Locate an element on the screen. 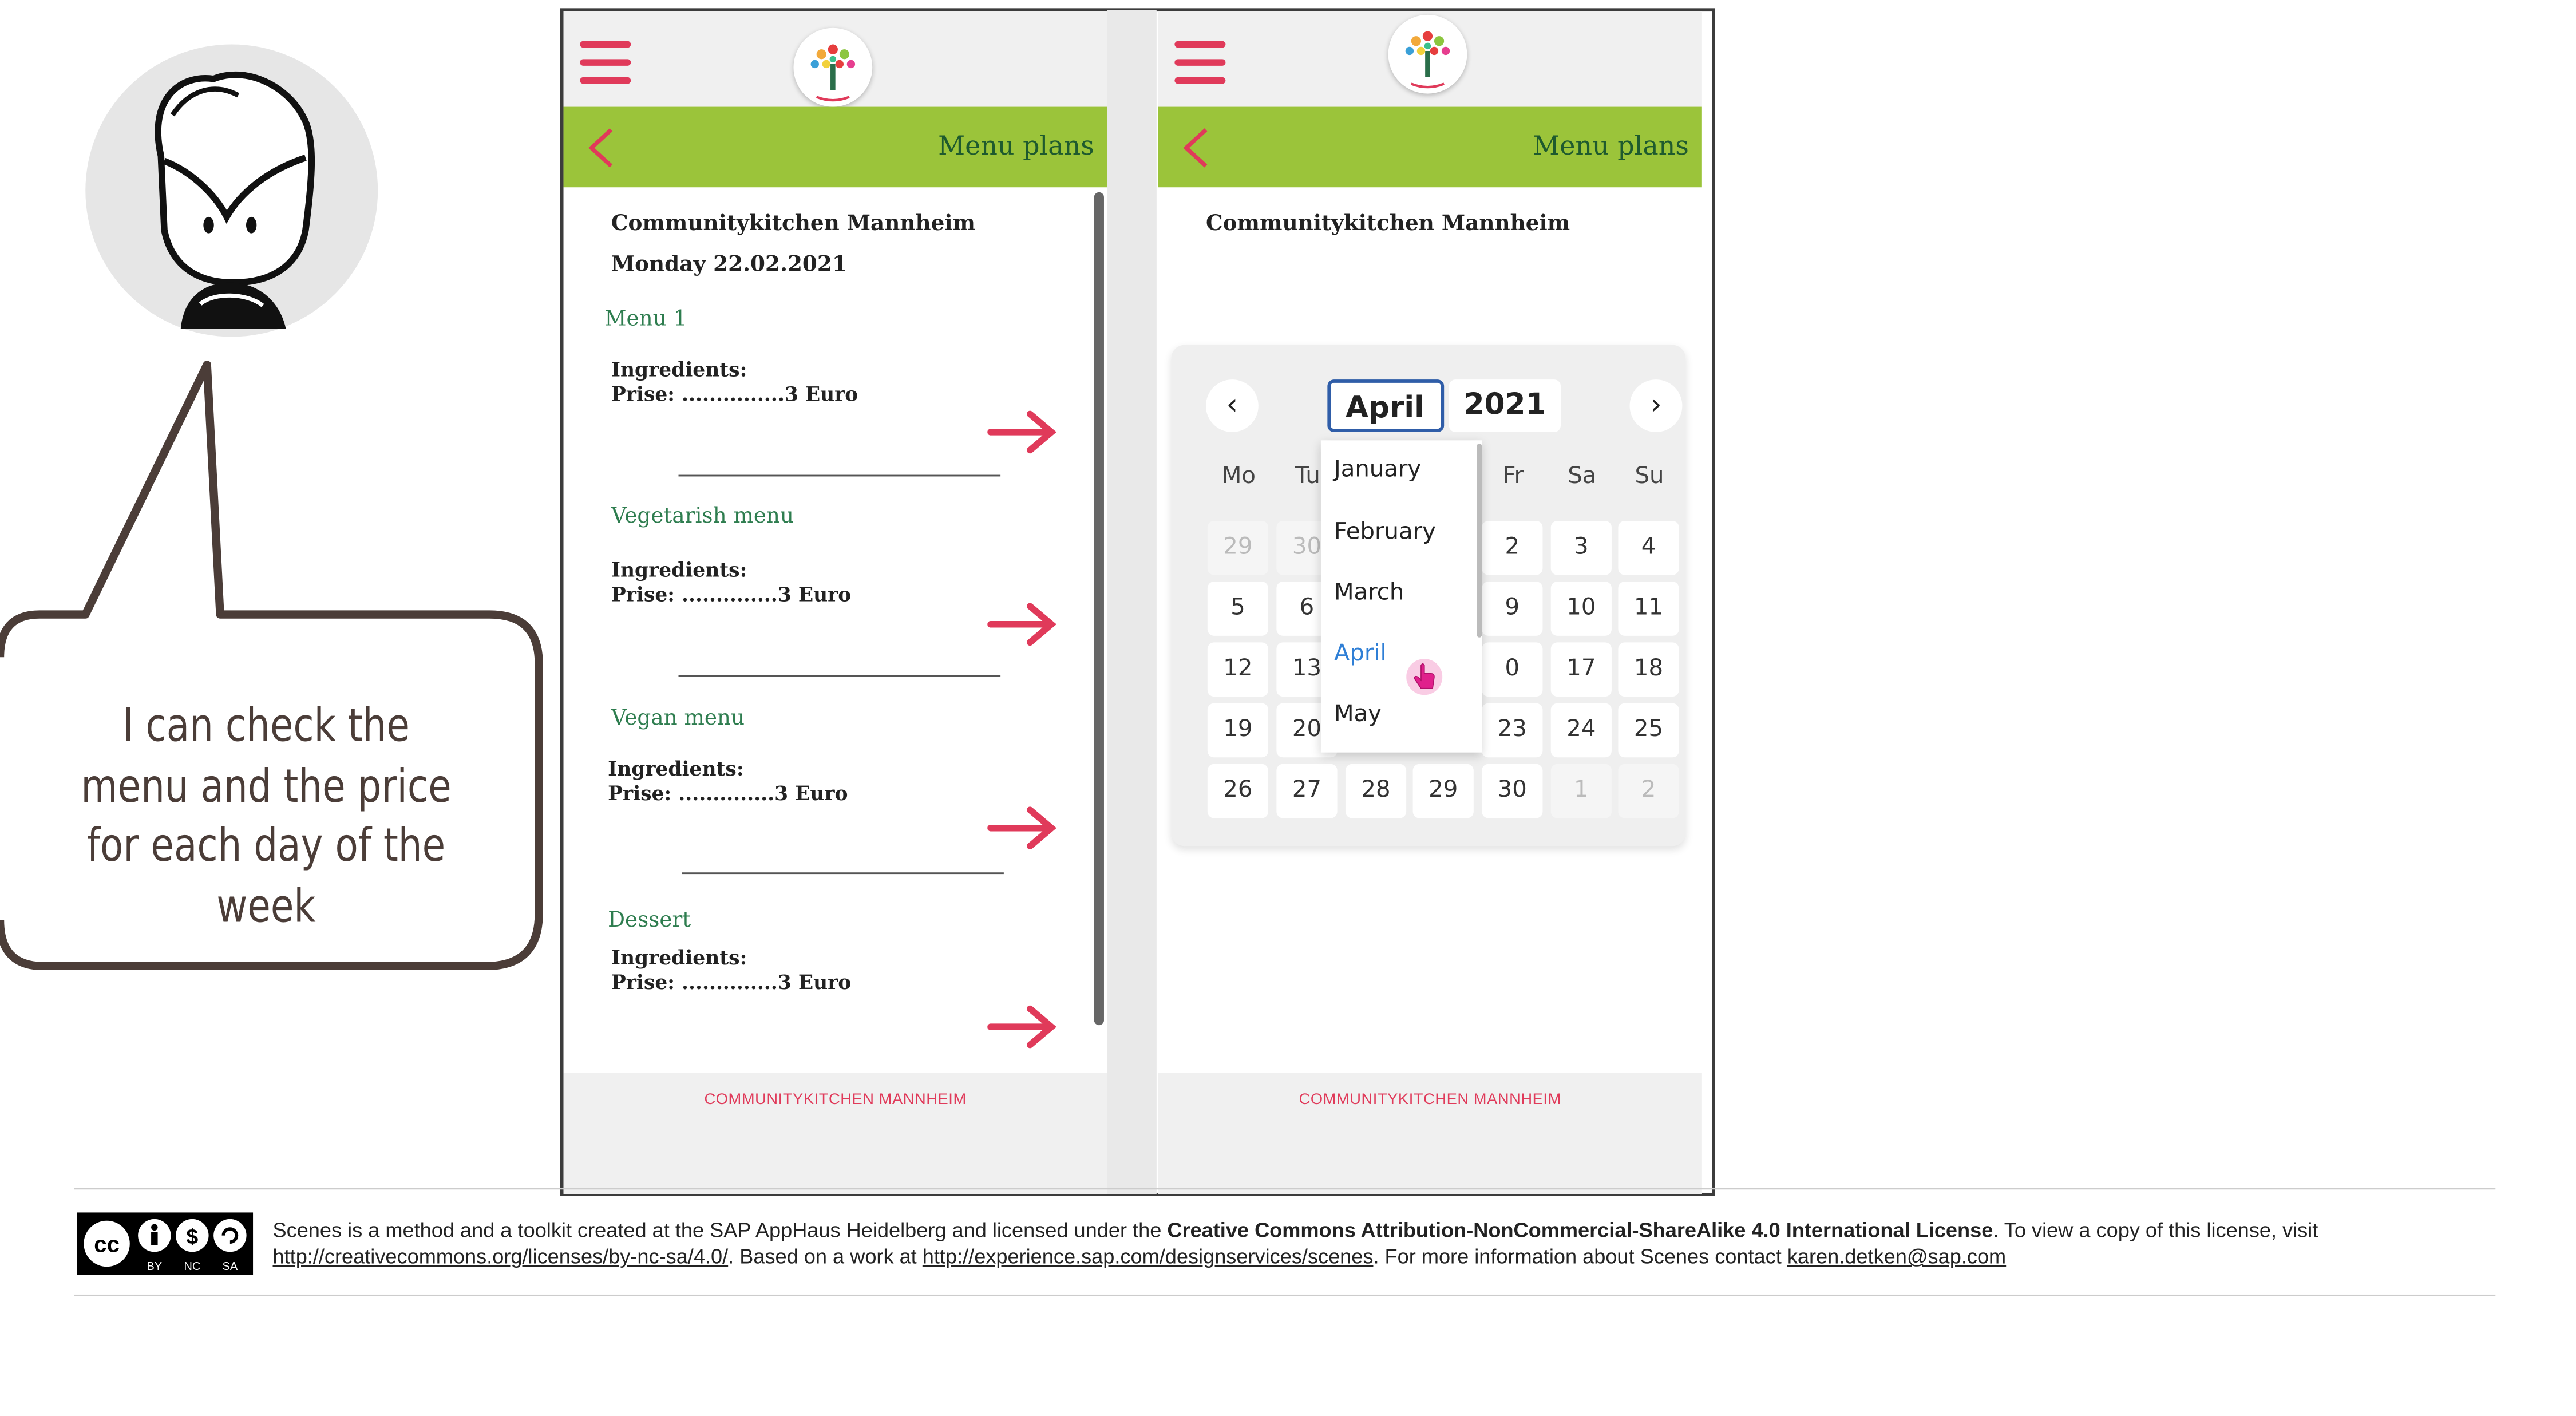  menu-title: Dessert is located at coordinates (649, 921).